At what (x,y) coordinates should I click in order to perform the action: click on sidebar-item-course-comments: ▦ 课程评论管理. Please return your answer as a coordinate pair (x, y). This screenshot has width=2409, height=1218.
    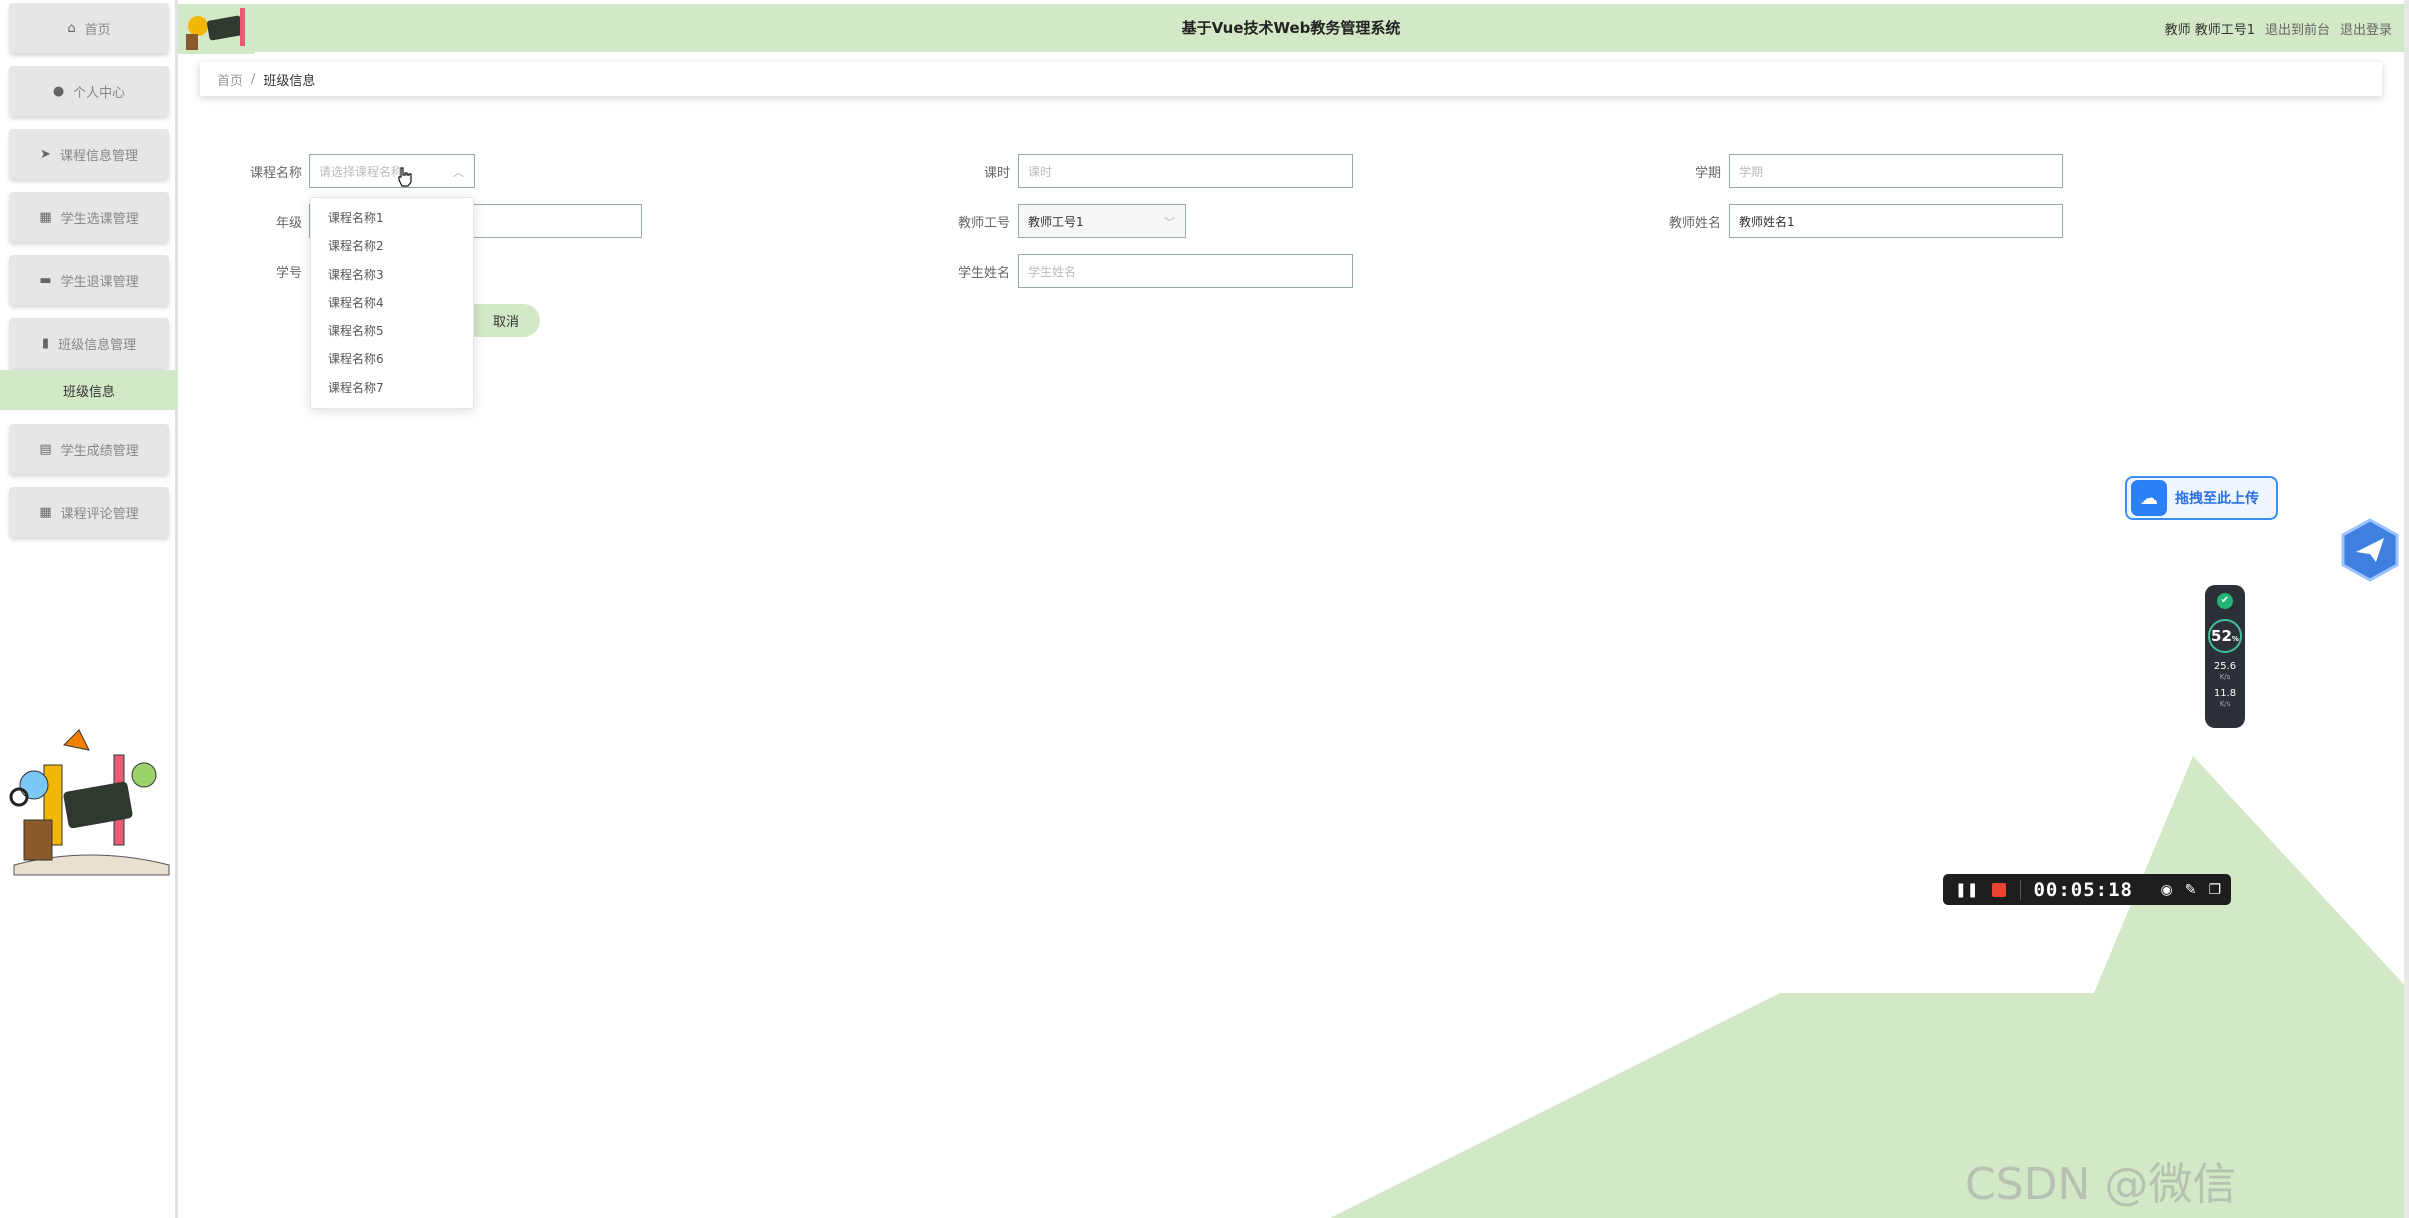
    Looking at the image, I should click on (89, 512).